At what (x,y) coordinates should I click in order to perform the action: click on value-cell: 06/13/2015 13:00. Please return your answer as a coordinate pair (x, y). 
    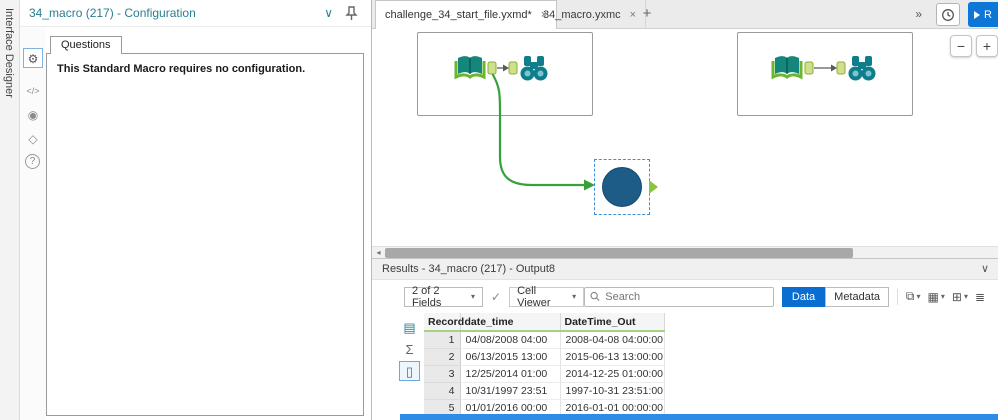
    Looking at the image, I should click on (510, 357).